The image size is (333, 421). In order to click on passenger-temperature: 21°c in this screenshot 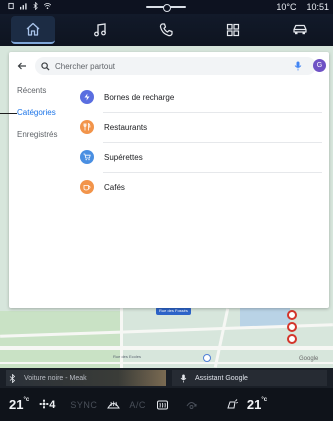, I will do `click(257, 404)`.